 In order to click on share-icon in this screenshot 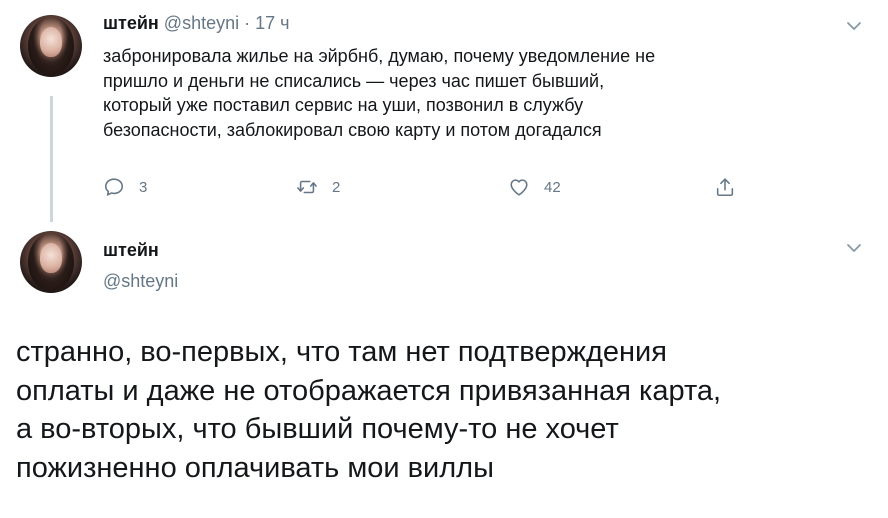, I will do `click(725, 187)`.